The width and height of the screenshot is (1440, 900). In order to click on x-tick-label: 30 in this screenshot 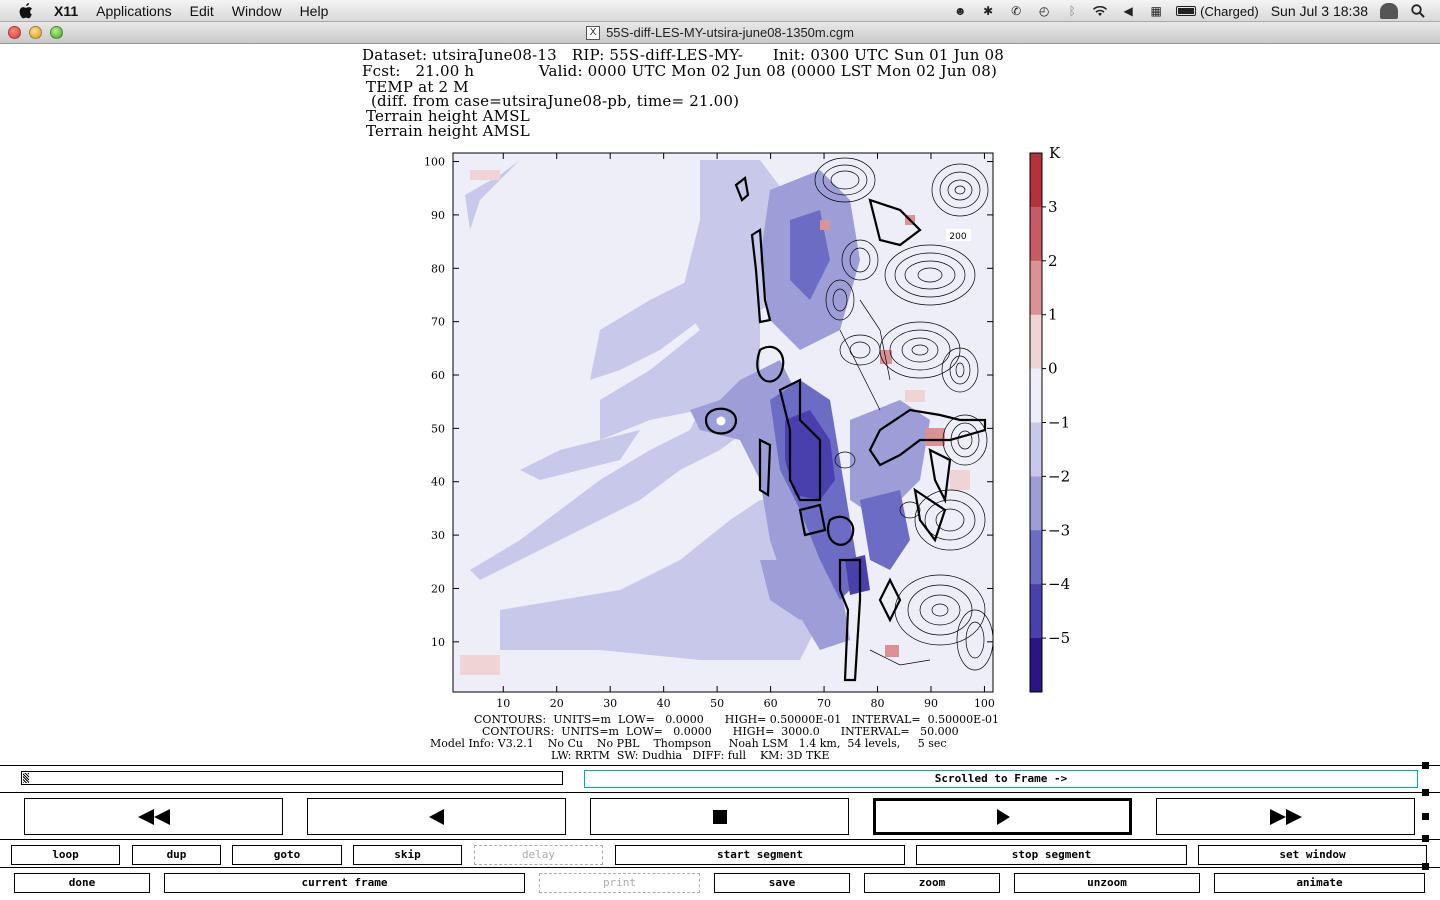, I will do `click(610, 703)`.